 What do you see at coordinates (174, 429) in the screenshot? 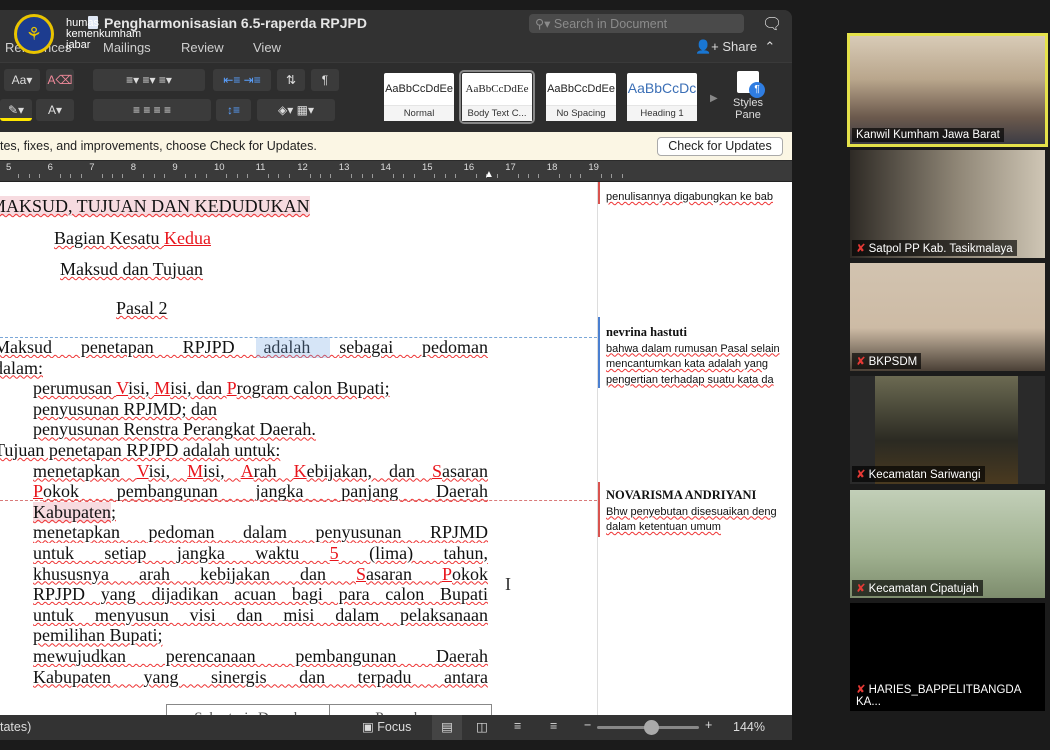
I see `document-line: penyusunan Renstra Perangkat Daerah.` at bounding box center [174, 429].